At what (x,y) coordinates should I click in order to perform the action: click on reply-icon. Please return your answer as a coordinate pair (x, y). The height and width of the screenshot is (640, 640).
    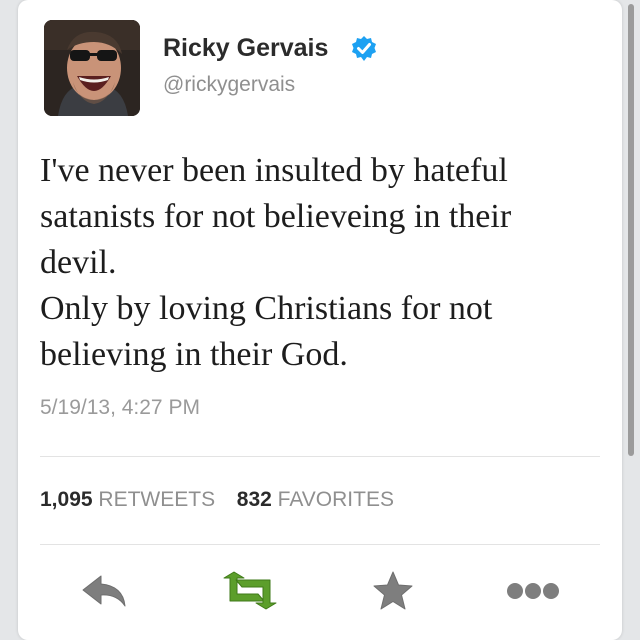
    Looking at the image, I should click on (104, 591).